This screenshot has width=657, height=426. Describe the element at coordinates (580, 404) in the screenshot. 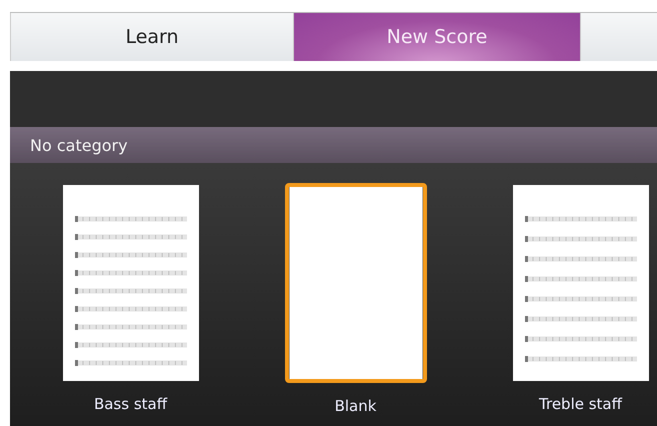

I see `template-label: Treble staff` at that location.